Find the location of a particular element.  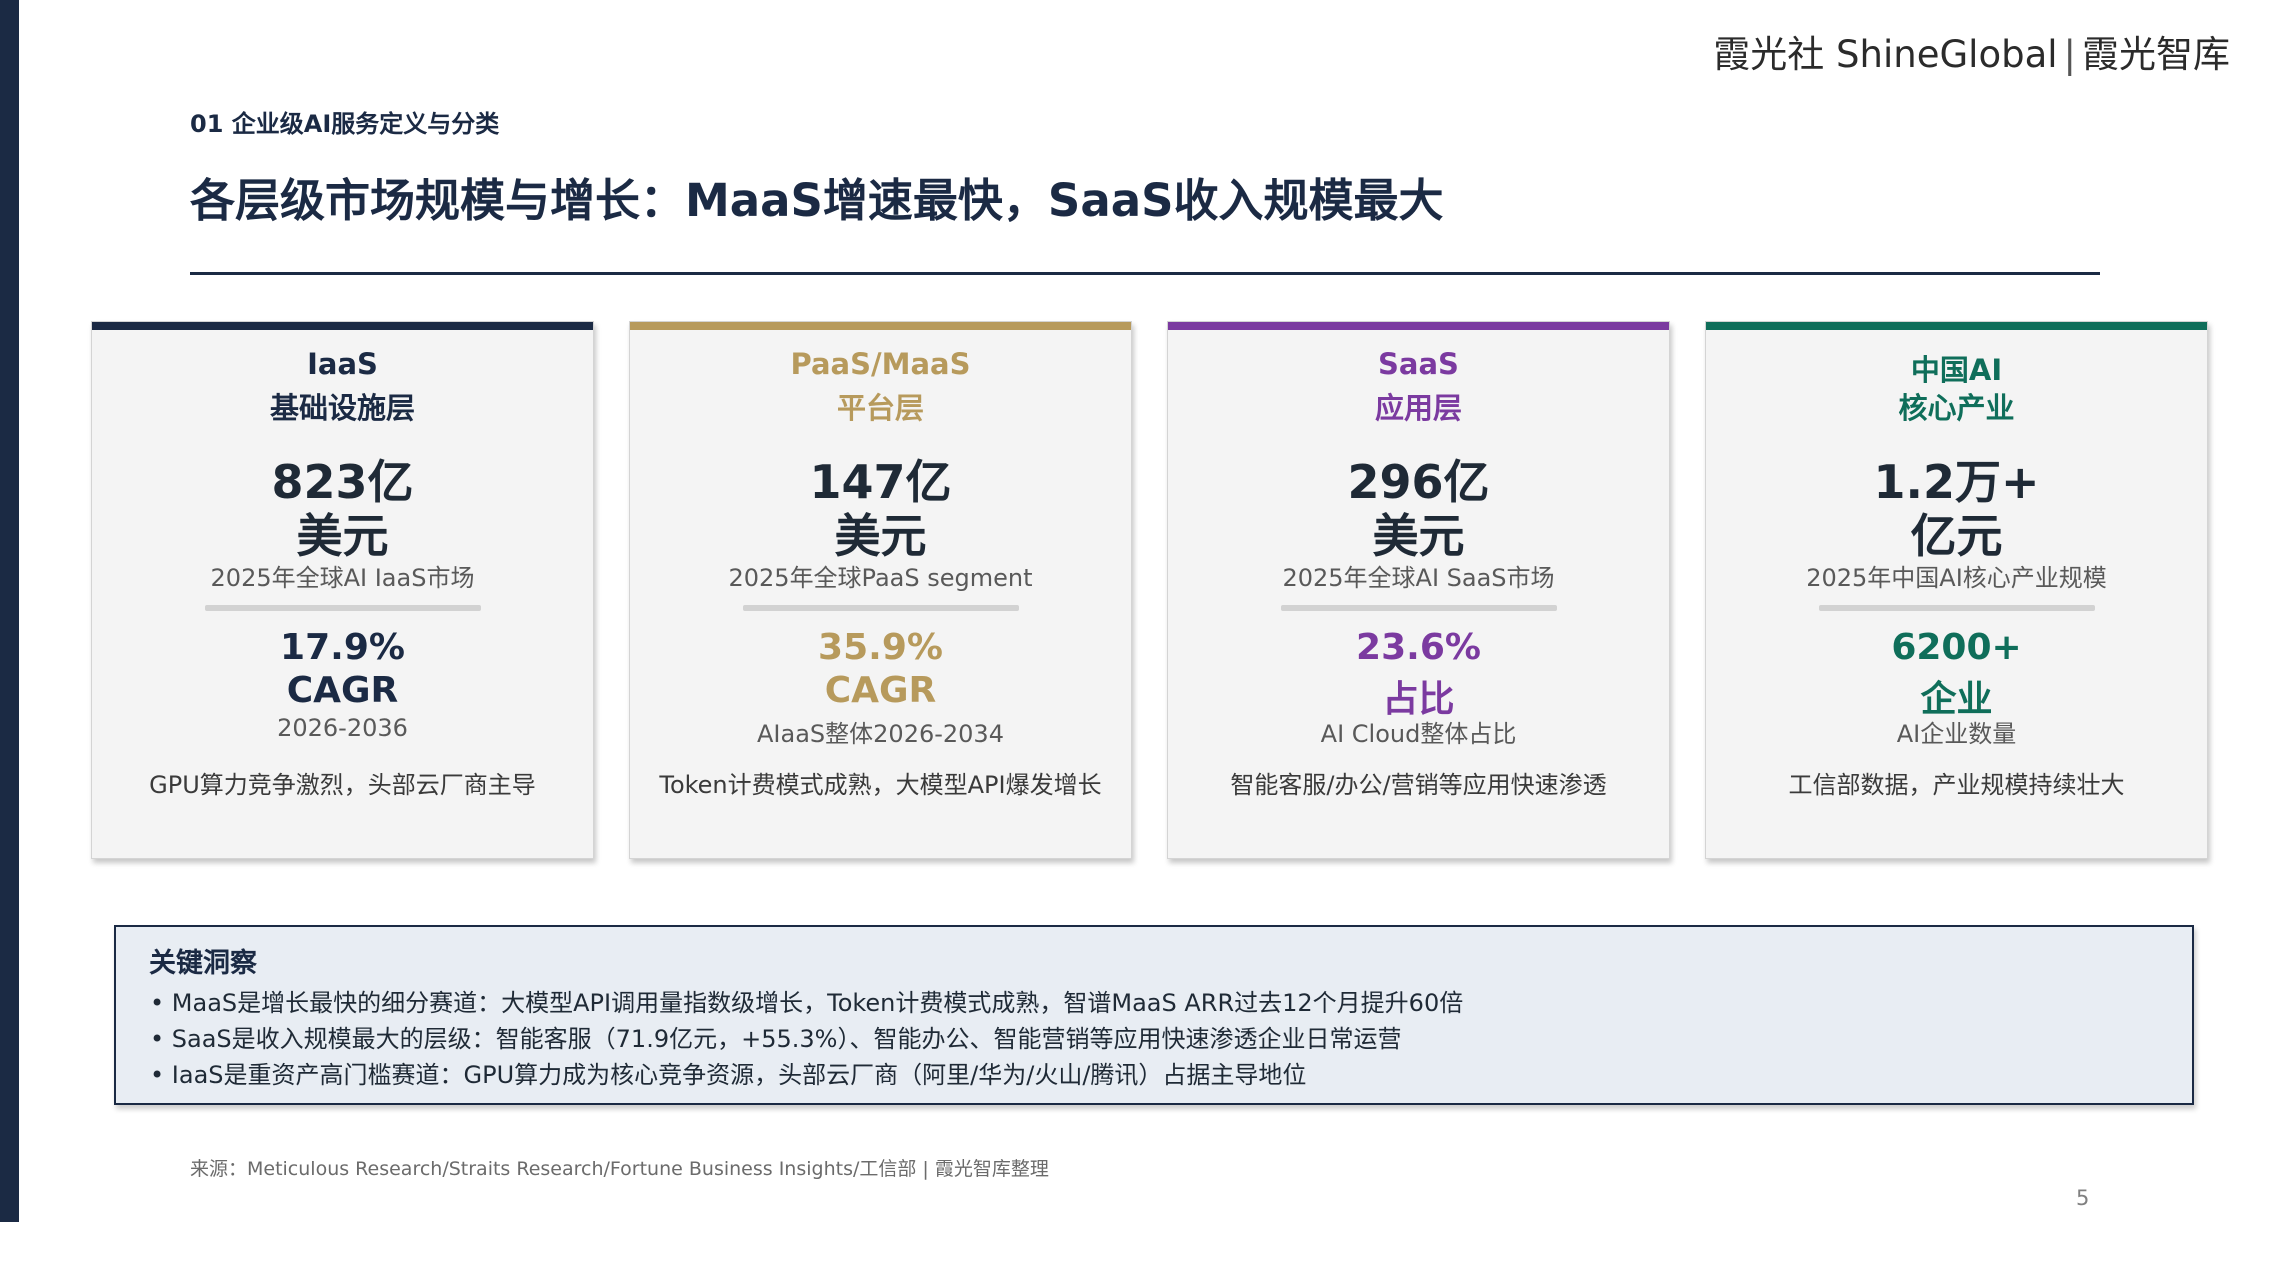

card-stat-desc: AIaaS整体2026-2034 is located at coordinates (880, 734).